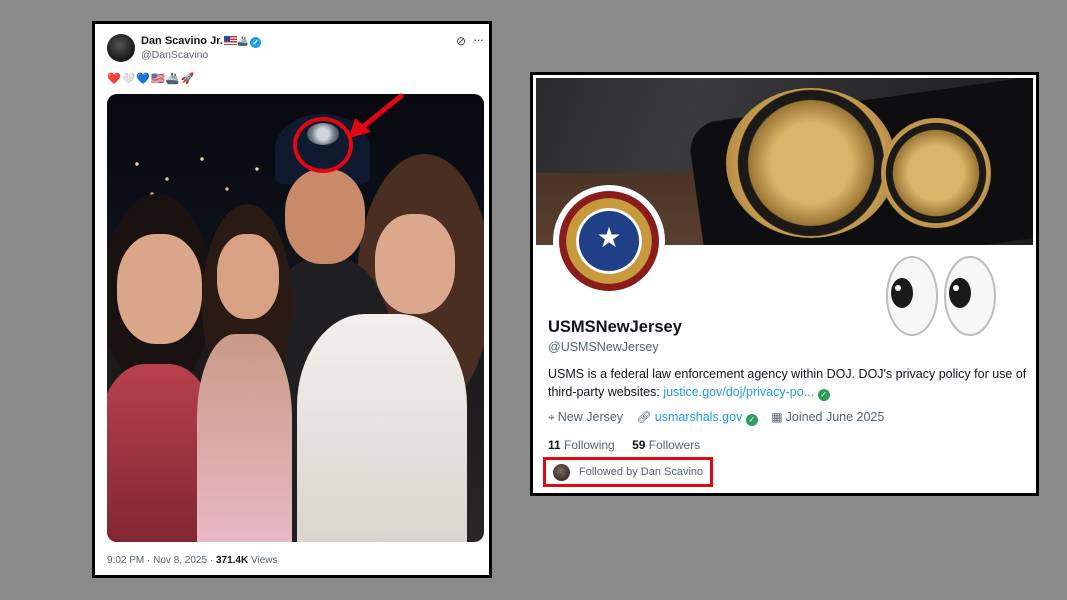  I want to click on followers-link: 59 Followers, so click(666, 445).